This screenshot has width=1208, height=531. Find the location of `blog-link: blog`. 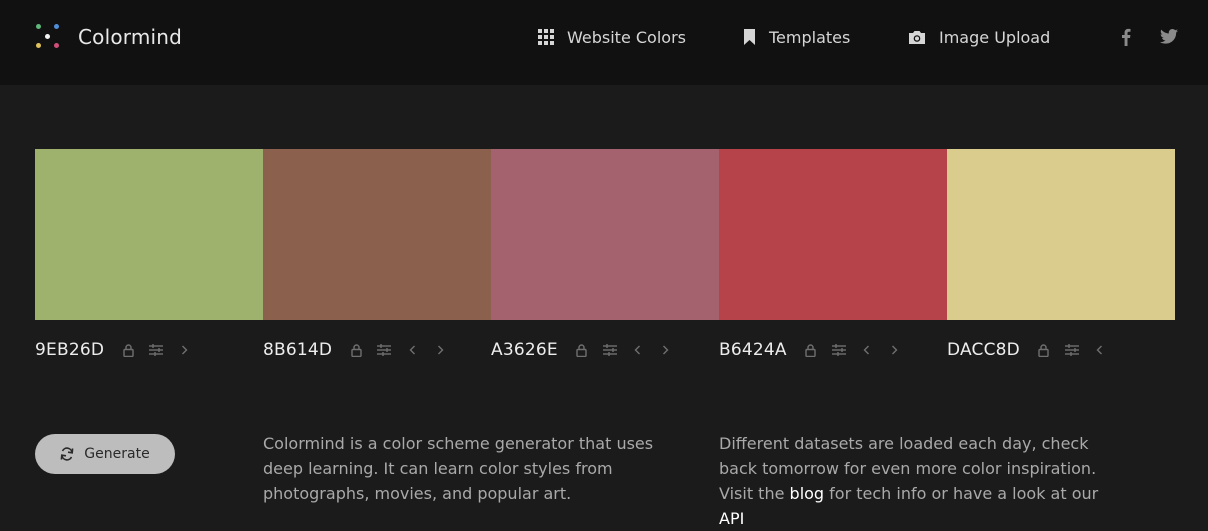

blog-link: blog is located at coordinates (807, 493).